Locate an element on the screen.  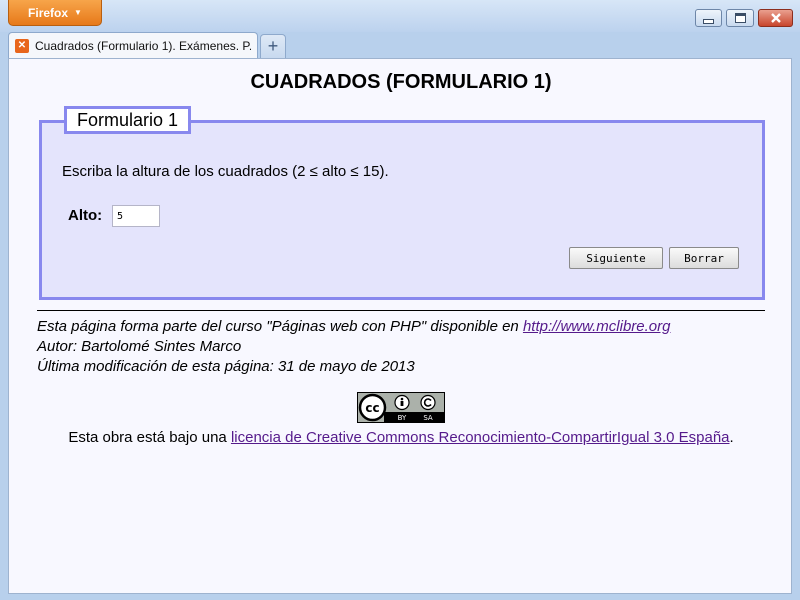
cc-text: cc is located at coordinates (372, 408).